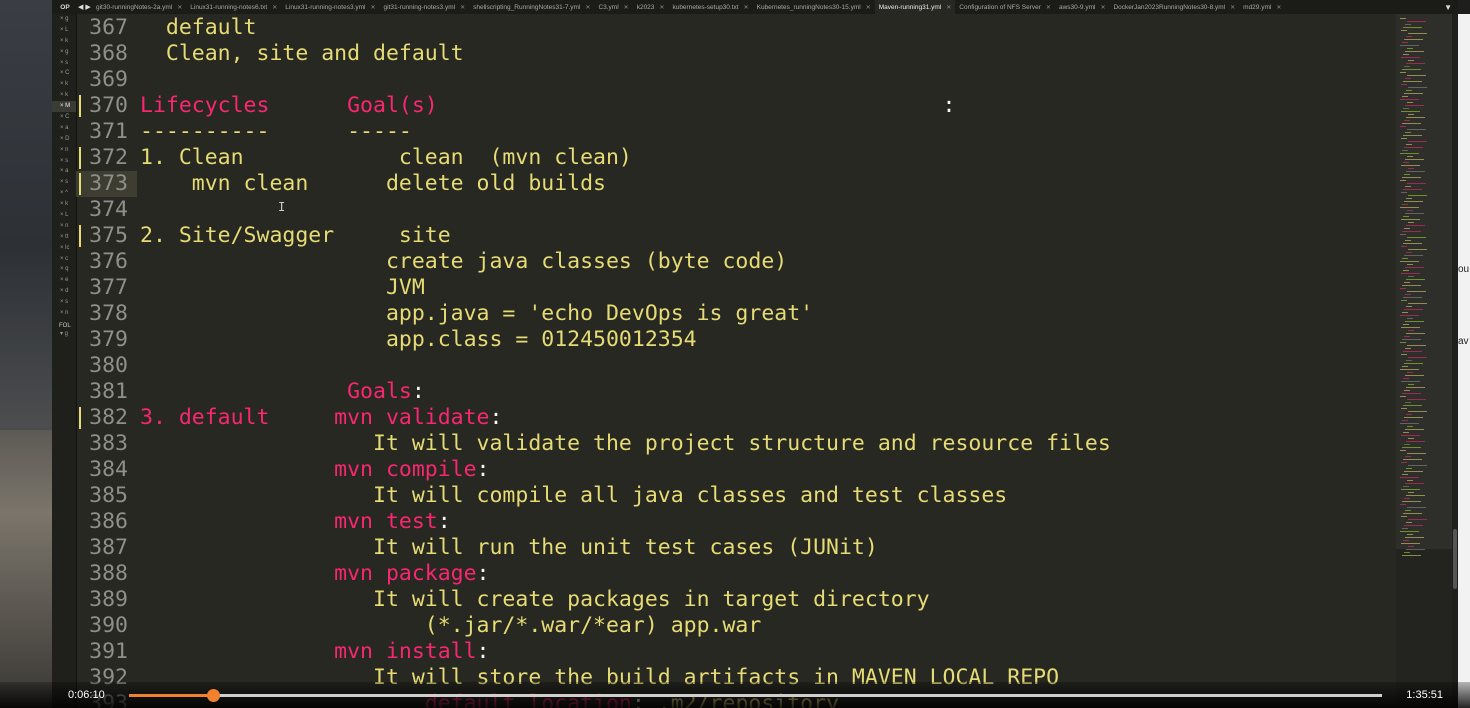 Image resolution: width=1470 pixels, height=708 pixels. I want to click on sidebar-folder-item: ▾ g, so click(64, 334).